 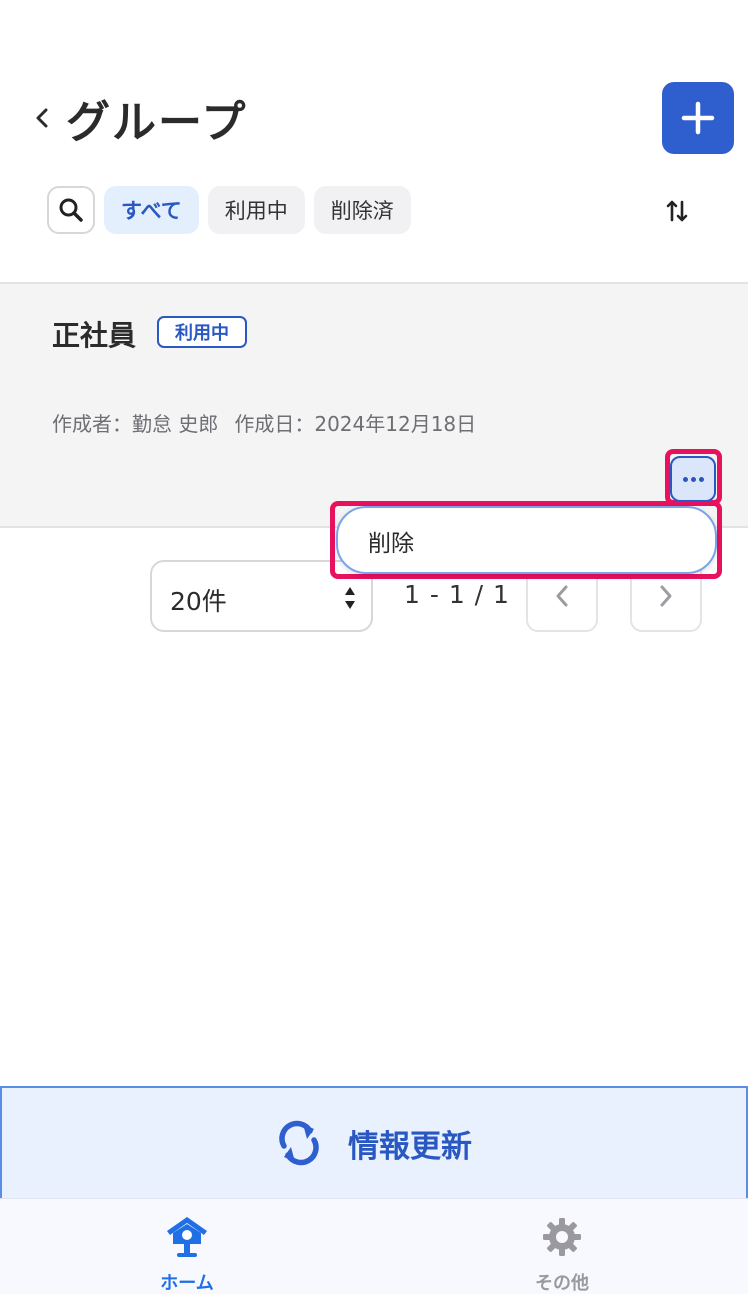 I want to click on tab-other: その他, so click(x=562, y=1246).